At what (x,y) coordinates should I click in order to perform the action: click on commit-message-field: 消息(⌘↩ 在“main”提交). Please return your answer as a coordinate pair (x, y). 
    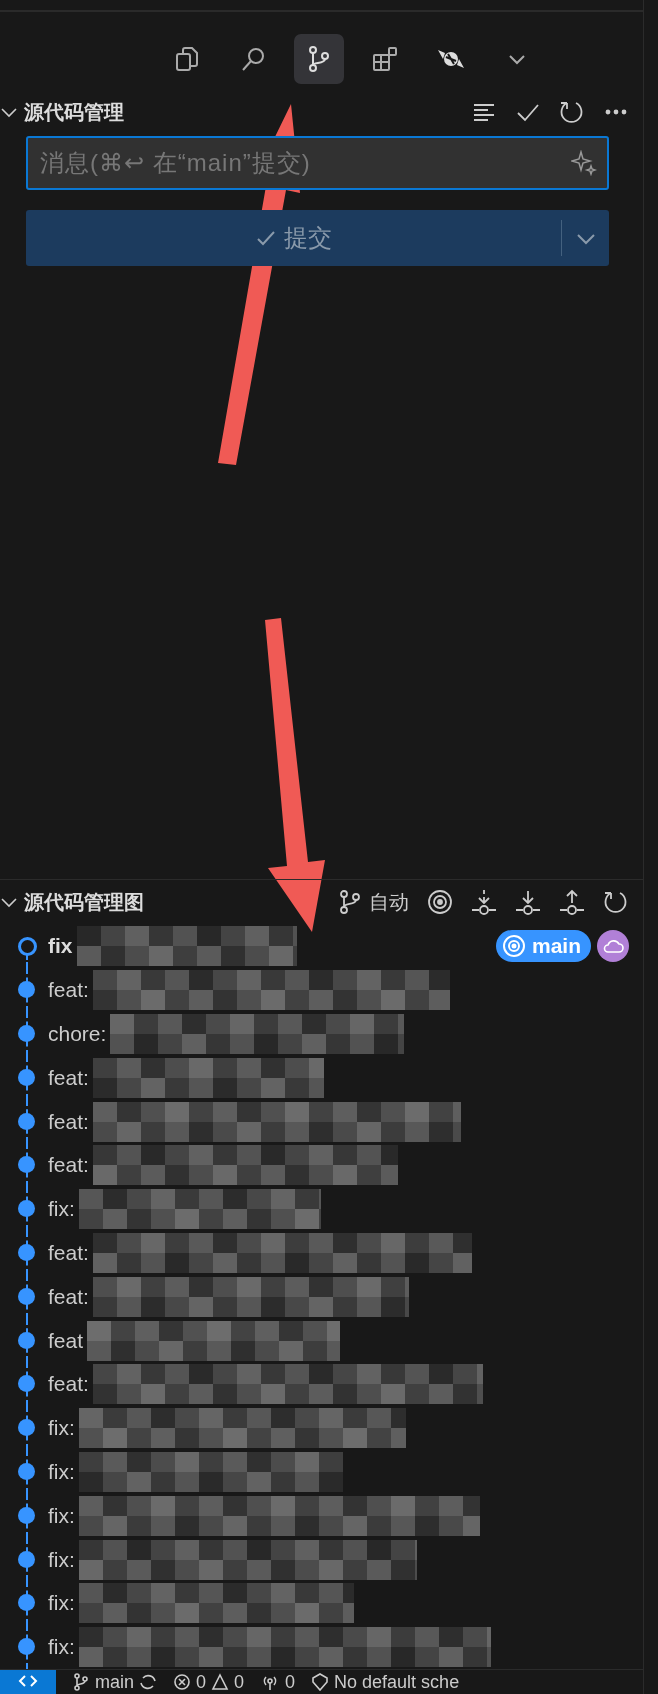
    Looking at the image, I should click on (317, 163).